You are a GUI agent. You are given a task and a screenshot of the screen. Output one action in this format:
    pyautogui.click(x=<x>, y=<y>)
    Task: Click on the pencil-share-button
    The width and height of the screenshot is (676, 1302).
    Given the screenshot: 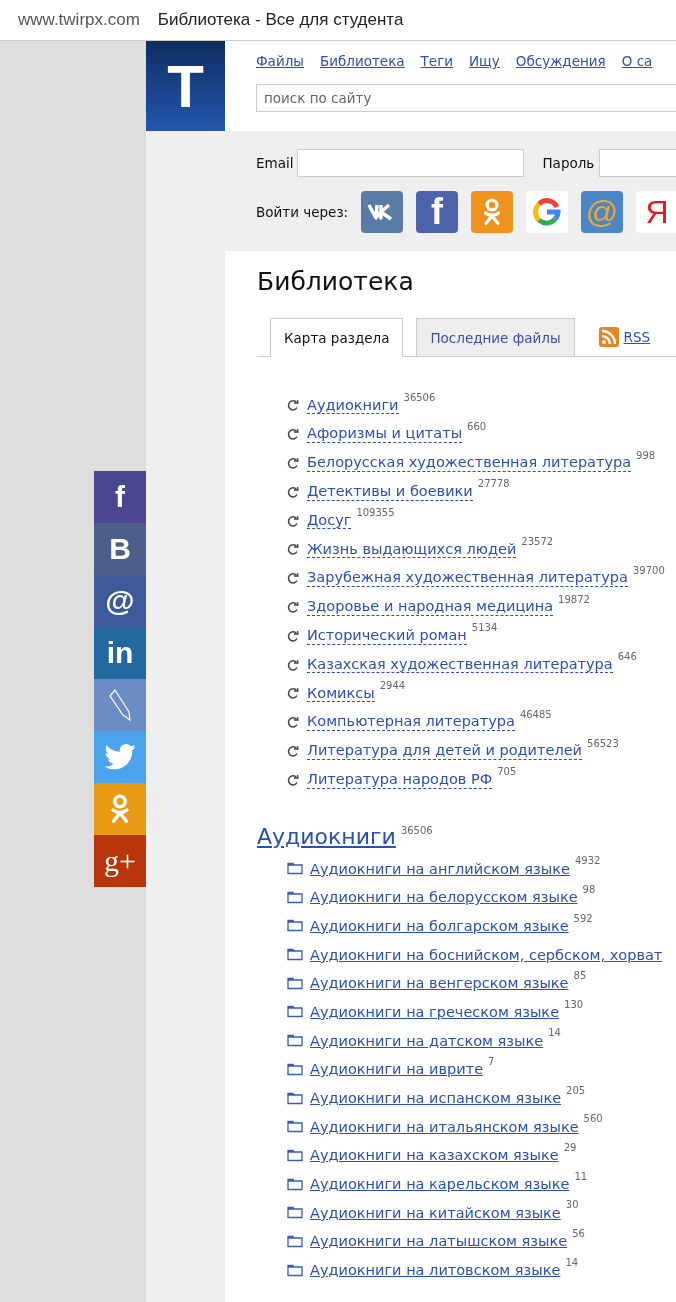 What is the action you would take?
    pyautogui.click(x=120, y=705)
    